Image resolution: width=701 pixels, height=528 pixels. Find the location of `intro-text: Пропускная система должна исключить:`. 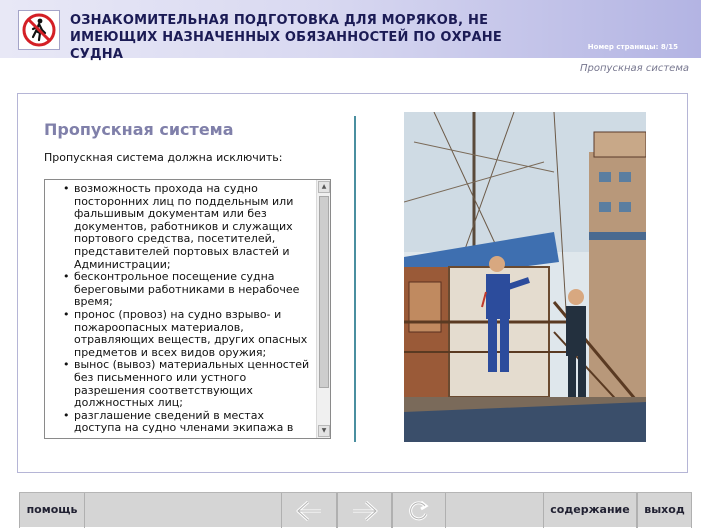

intro-text: Пропускная система должна исключить: is located at coordinates (163, 157).